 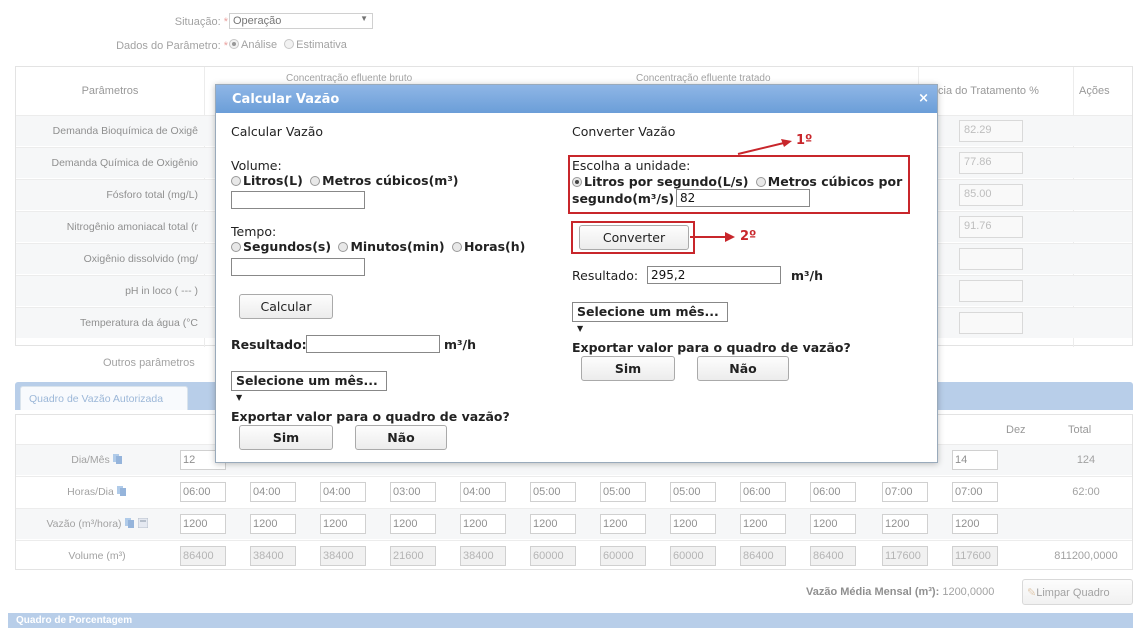 What do you see at coordinates (804, 140) in the screenshot?
I see `annotation-label-1: 1º` at bounding box center [804, 140].